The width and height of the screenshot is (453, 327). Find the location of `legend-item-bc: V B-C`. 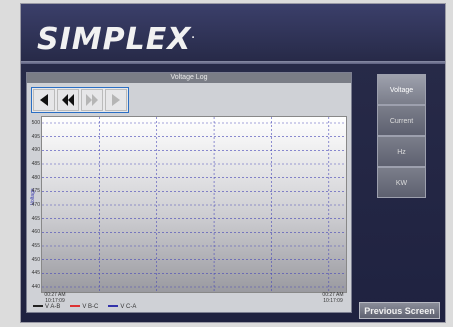

legend-item-bc: V B-C is located at coordinates (84, 307).